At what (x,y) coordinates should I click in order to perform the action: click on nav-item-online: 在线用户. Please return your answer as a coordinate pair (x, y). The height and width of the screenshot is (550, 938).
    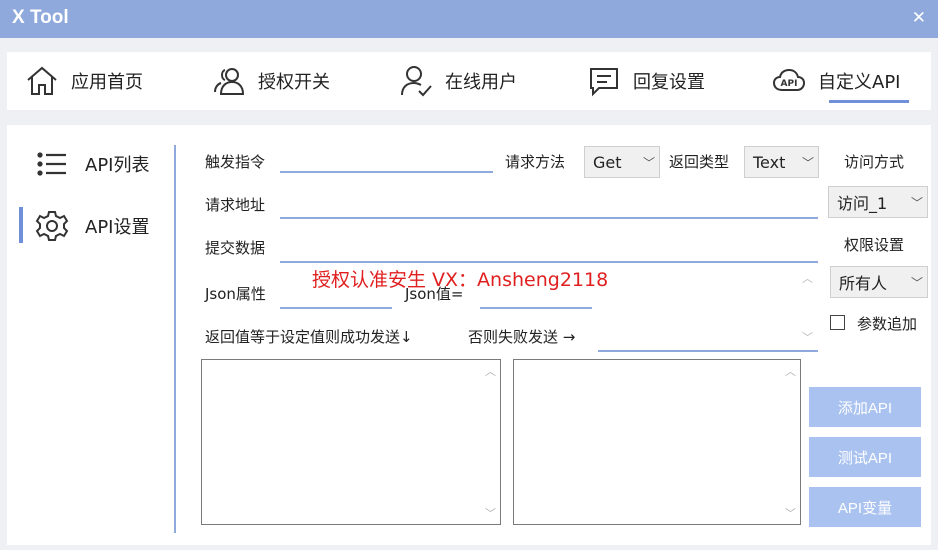
    Looking at the image, I should click on (458, 81).